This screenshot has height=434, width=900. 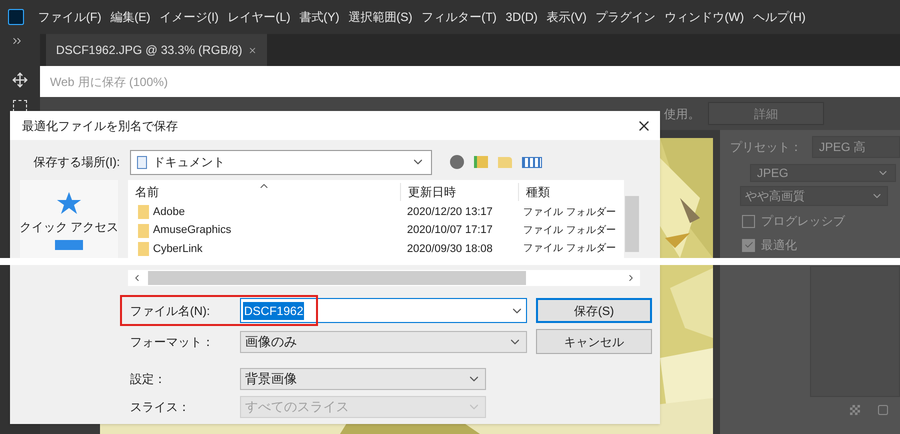 I want to click on menu-item: 書式(Y), so click(x=319, y=17).